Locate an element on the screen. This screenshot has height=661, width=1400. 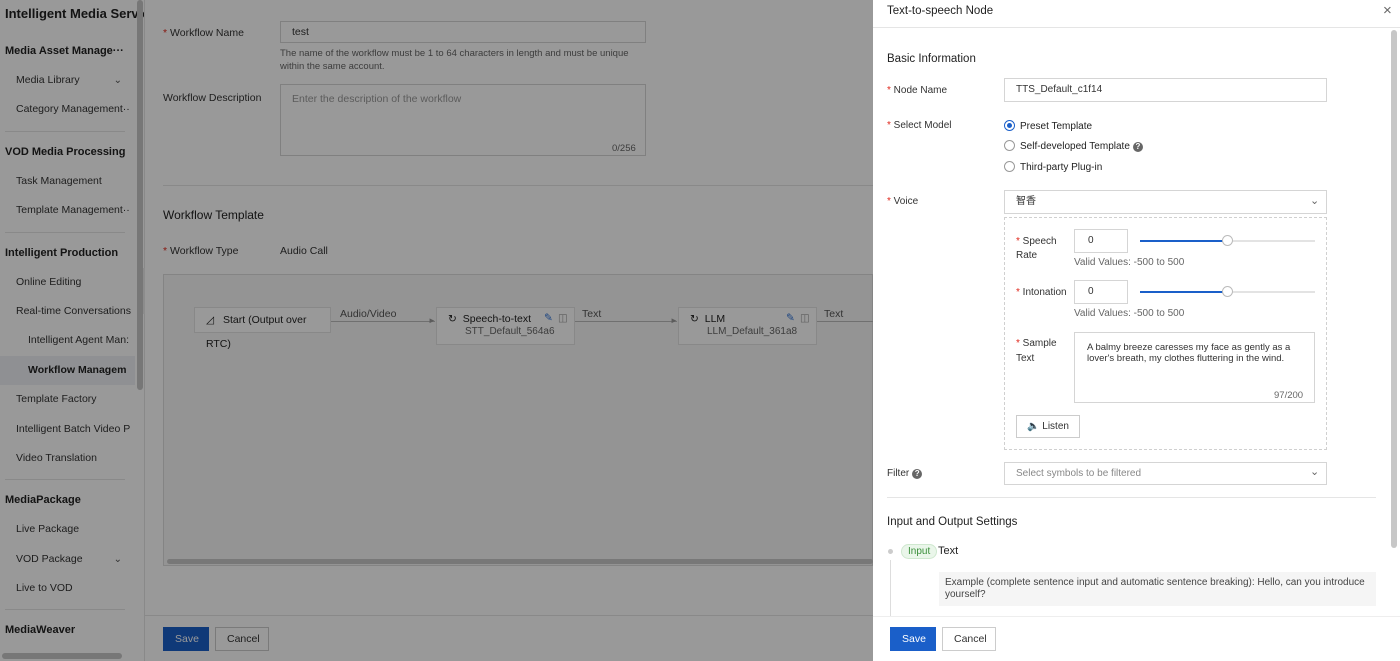
speech-rate-label: Speech is located at coordinates (1036, 241).